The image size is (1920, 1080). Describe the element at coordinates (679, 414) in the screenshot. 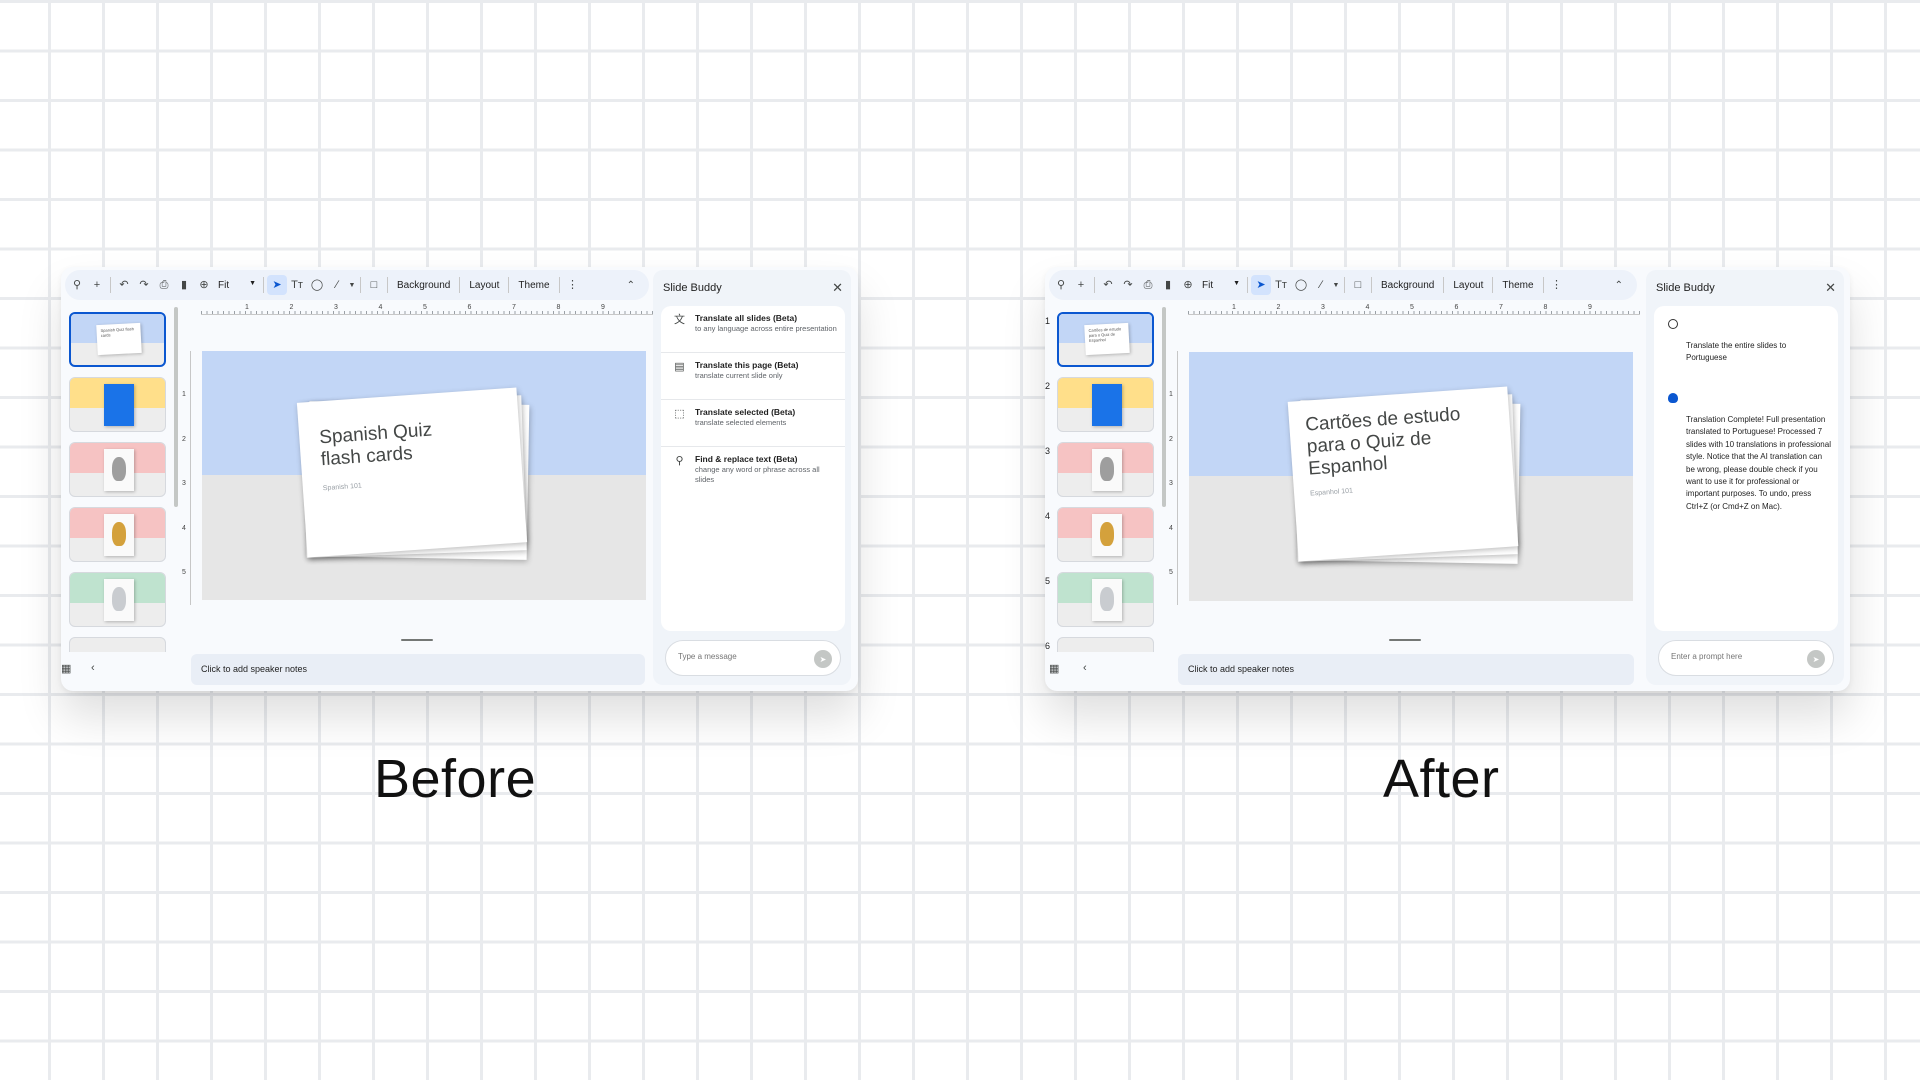

I see `select-icon: ⬚` at that location.